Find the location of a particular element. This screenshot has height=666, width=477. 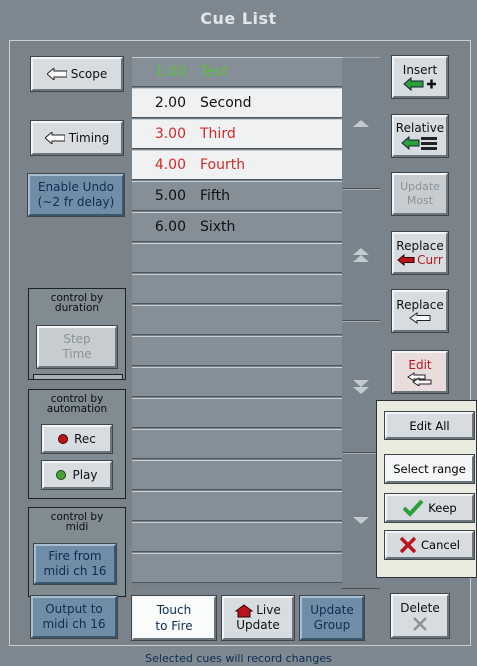

cue-number: 6.00 is located at coordinates (170, 227).